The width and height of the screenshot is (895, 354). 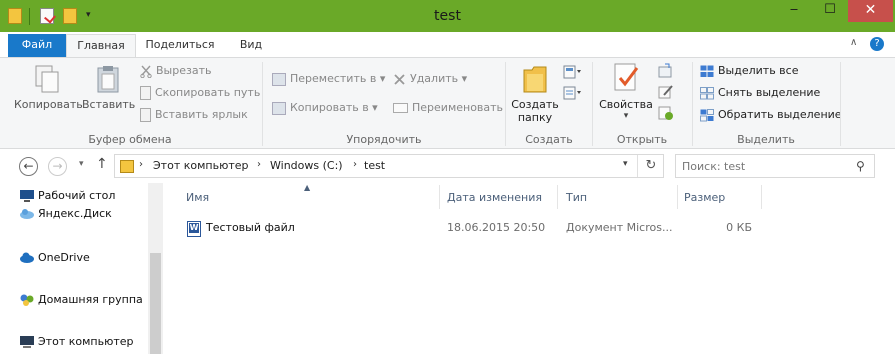 I want to click on paste-shortcut-button: Вставить ярлык, so click(x=194, y=115).